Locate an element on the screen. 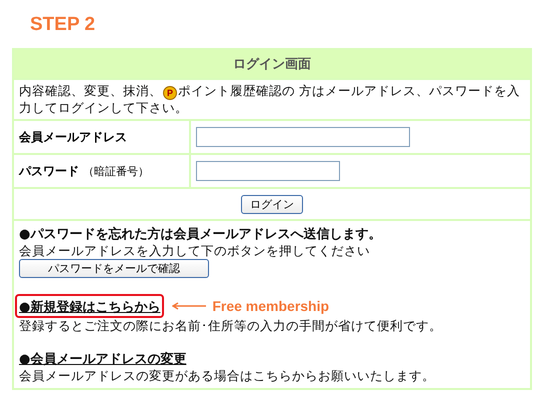 This screenshot has height=409, width=550. section-text: 会員メールアドレスの変更がある場合はこちらからお願いいたします。 is located at coordinates (227, 376).